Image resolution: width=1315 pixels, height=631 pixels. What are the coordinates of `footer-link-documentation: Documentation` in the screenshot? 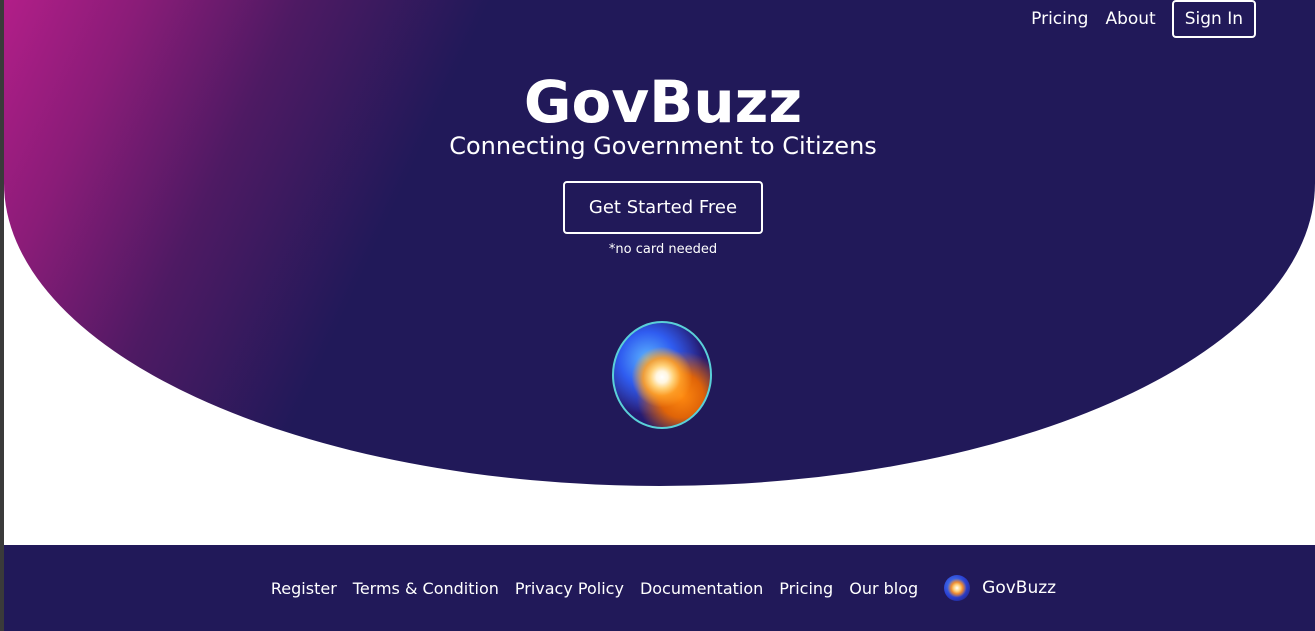 It's located at (701, 588).